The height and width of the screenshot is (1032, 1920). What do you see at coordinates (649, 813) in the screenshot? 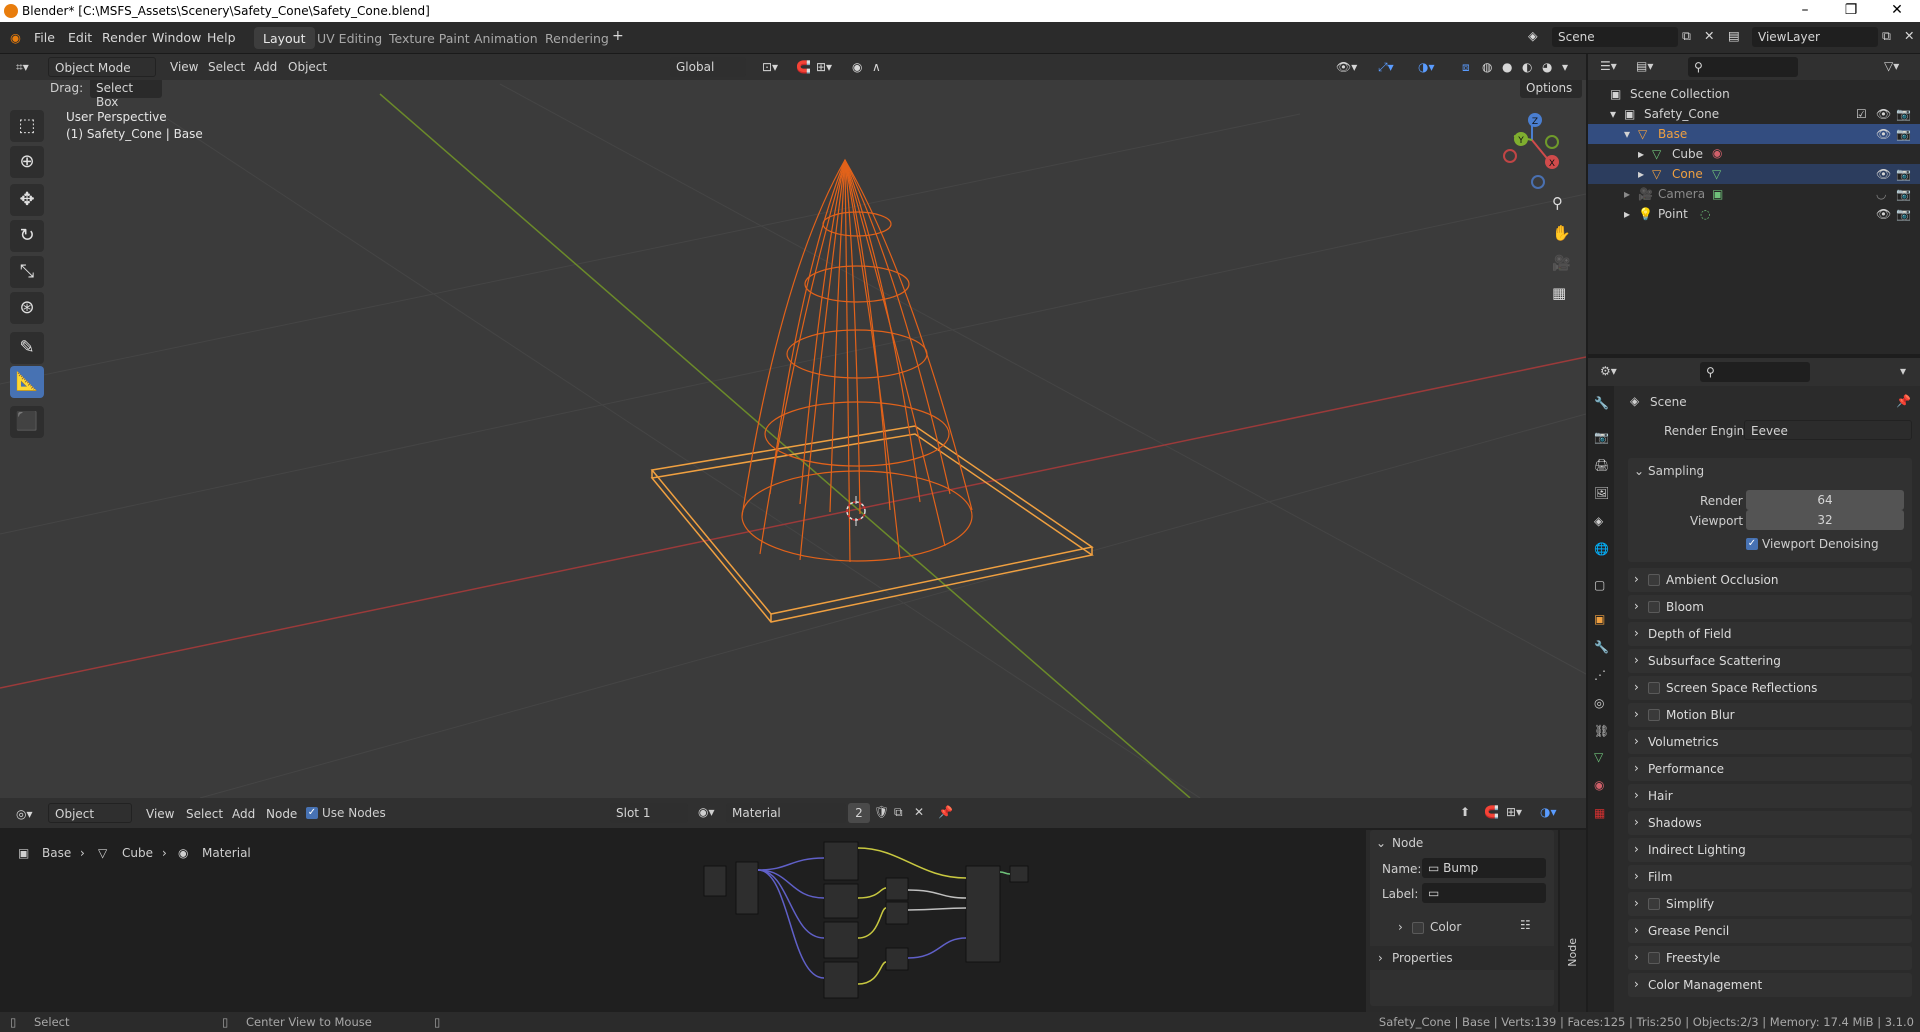
I see `material-slot-dropdown: Slot 1` at bounding box center [649, 813].